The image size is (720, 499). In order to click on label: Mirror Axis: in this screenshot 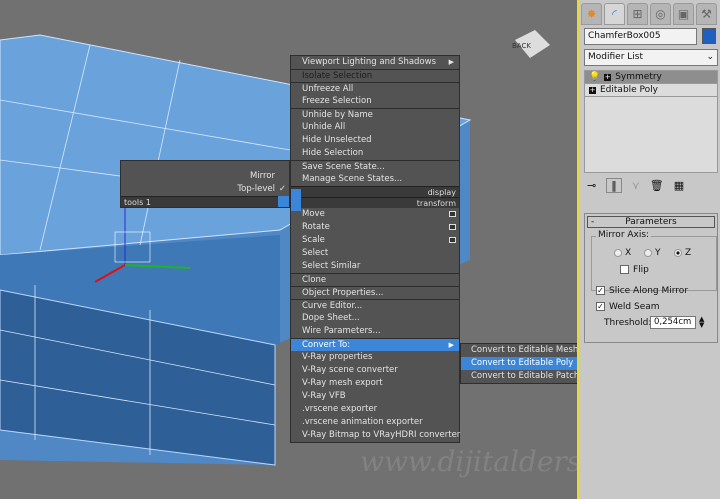, I will do `click(624, 235)`.